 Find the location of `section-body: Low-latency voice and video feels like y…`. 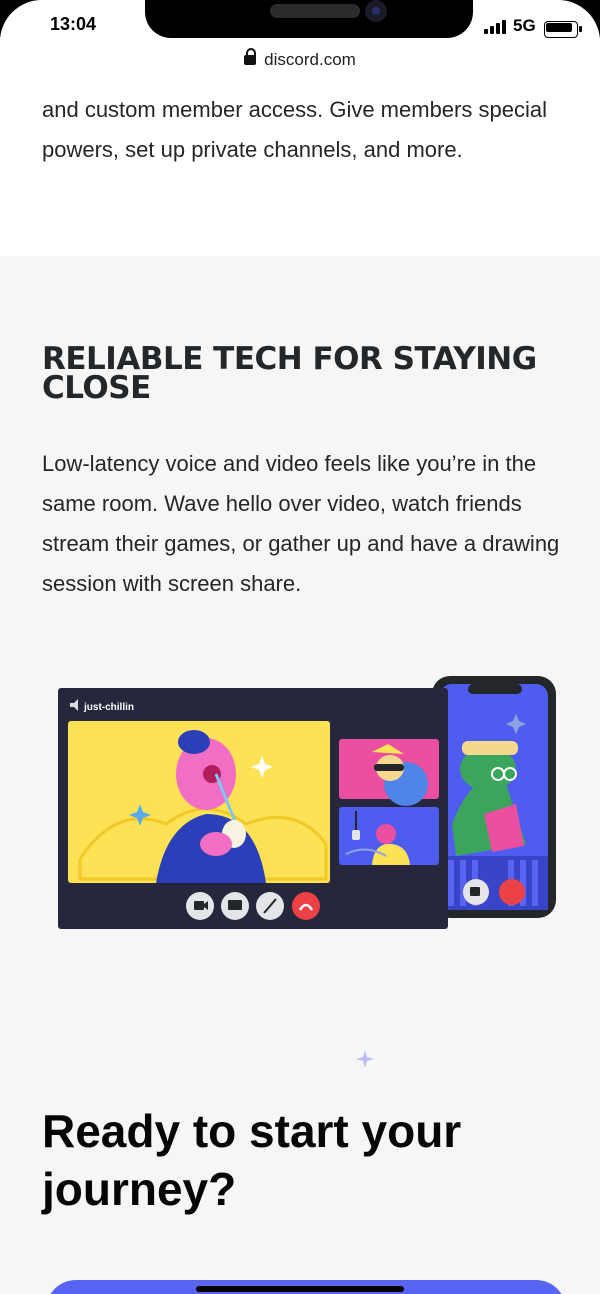

section-body: Low-latency voice and video feels like y… is located at coordinates (301, 523).